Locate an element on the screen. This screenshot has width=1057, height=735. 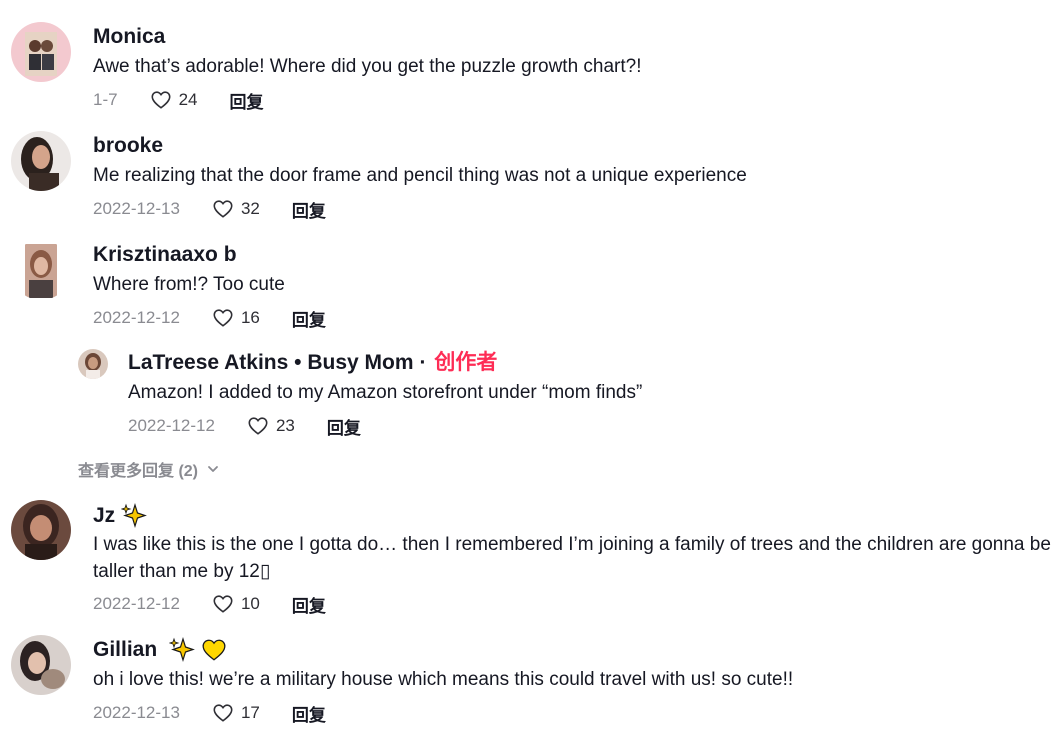
comment-meta: 2022-12-12 16 回复 is located at coordinates (209, 318).